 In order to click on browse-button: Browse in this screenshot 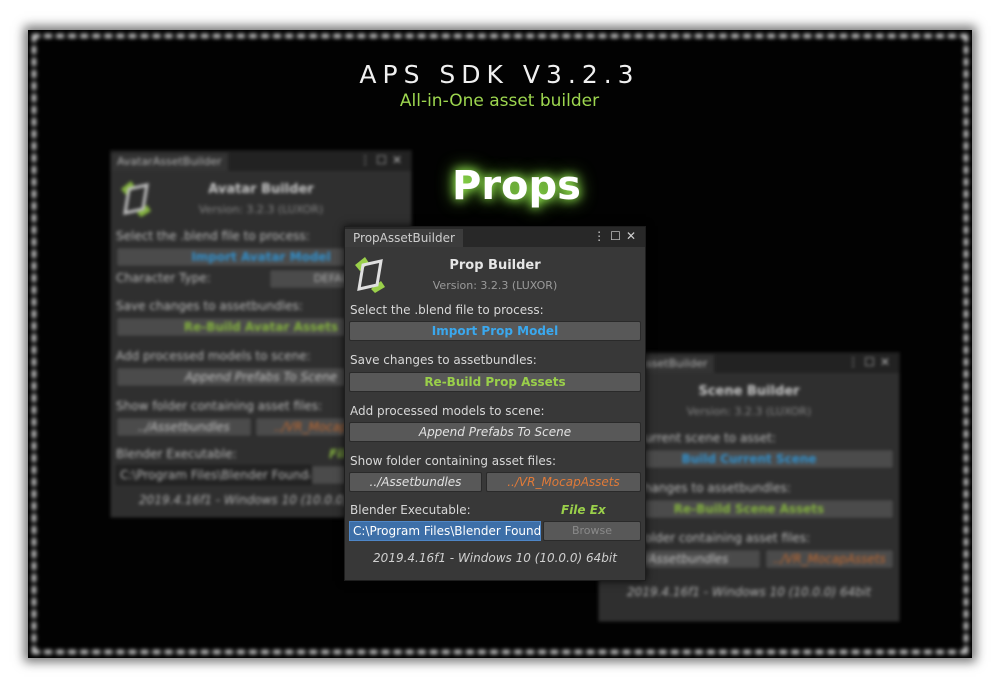, I will do `click(592, 531)`.